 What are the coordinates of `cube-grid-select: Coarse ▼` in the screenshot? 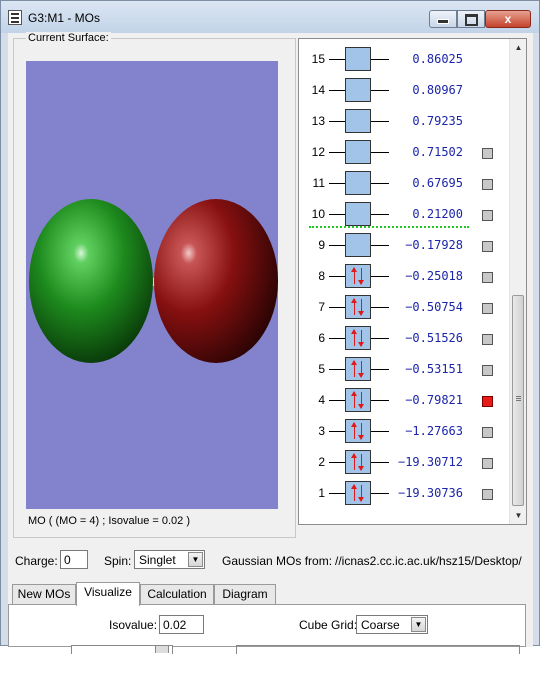 It's located at (392, 624).